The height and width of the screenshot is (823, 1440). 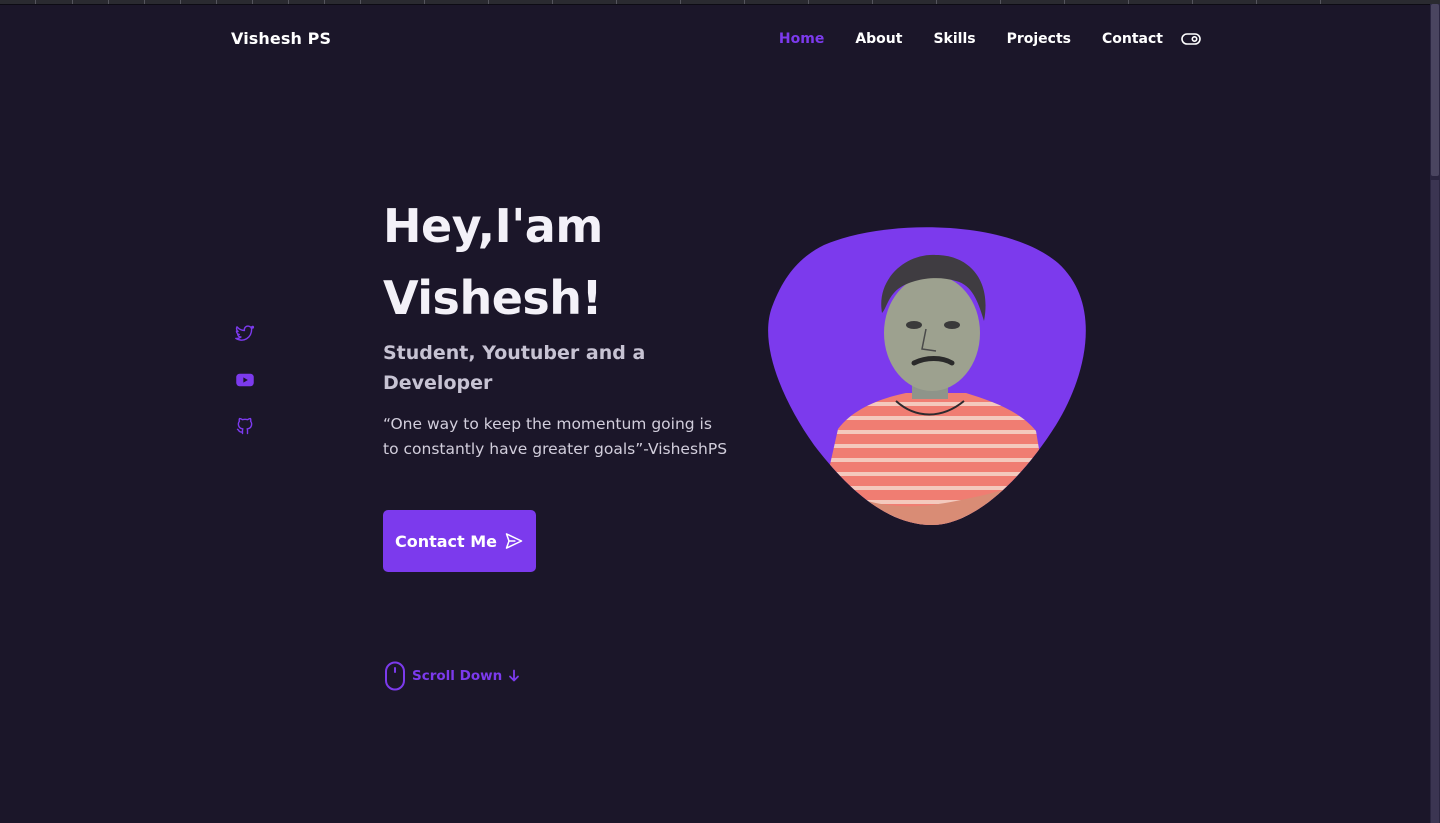 I want to click on hero-title-line-2: Vishesh!, so click(x=493, y=298).